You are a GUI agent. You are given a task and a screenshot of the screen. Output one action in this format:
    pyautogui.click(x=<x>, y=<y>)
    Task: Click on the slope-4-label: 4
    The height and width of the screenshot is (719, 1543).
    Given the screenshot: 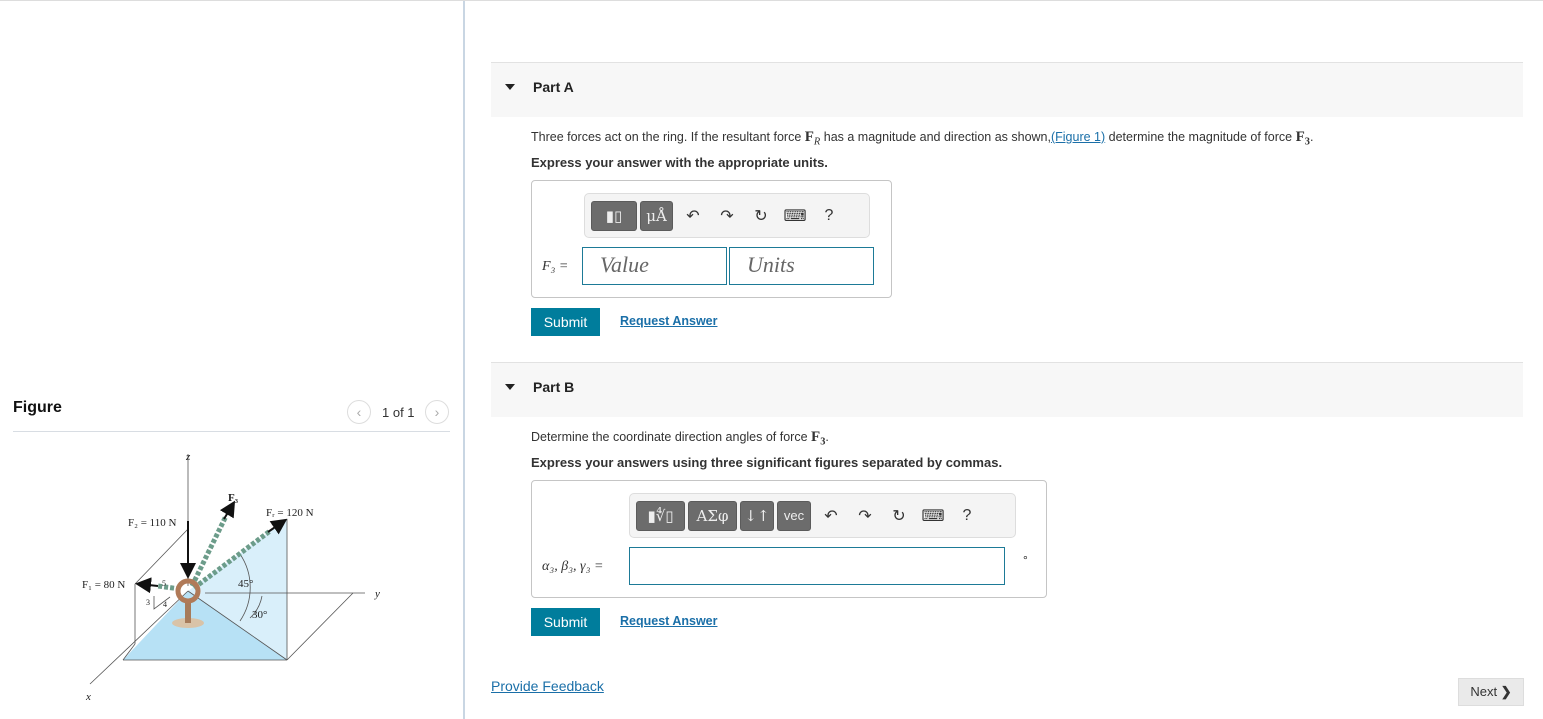 What is the action you would take?
    pyautogui.click(x=165, y=604)
    